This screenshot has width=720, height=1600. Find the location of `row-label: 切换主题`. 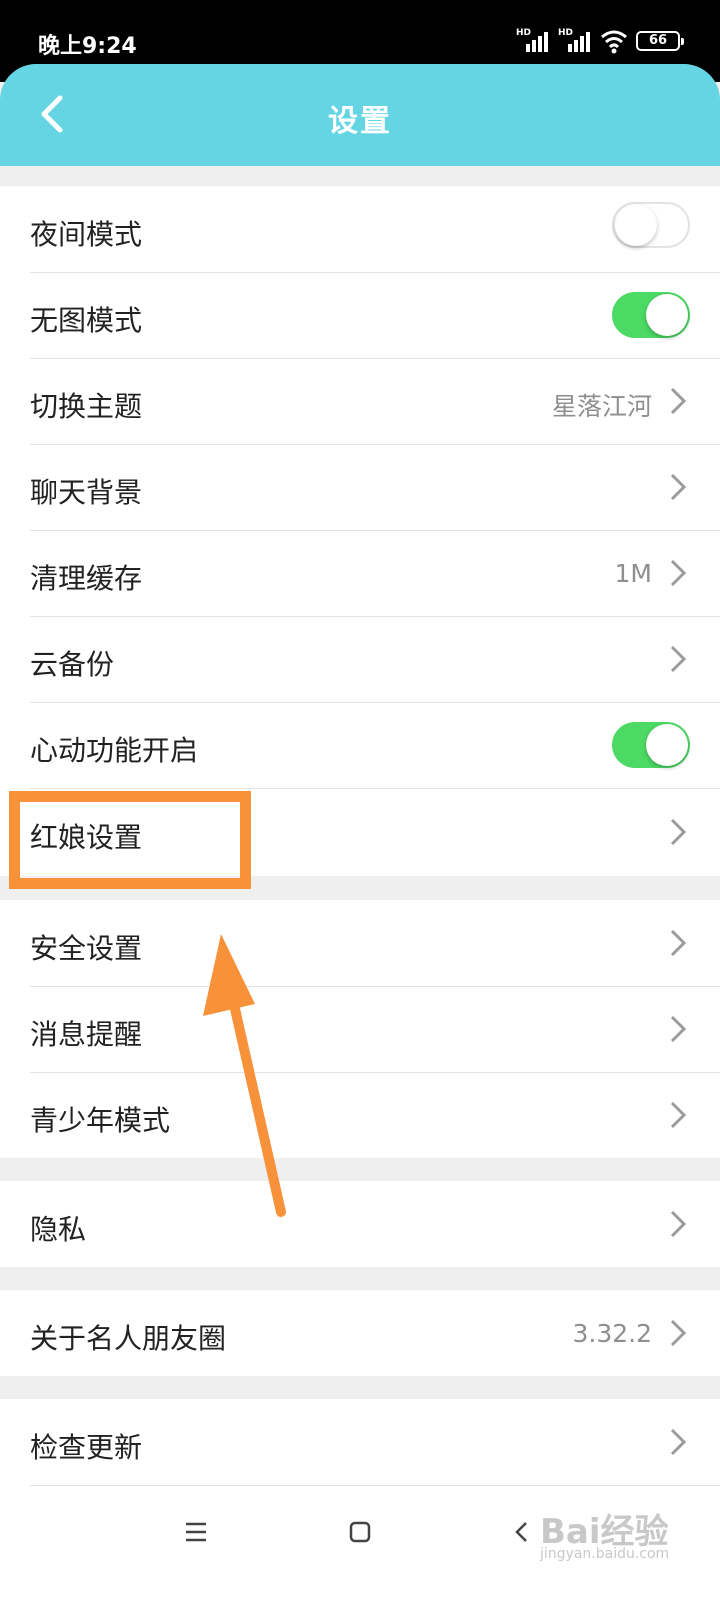

row-label: 切换主题 is located at coordinates (86, 406).